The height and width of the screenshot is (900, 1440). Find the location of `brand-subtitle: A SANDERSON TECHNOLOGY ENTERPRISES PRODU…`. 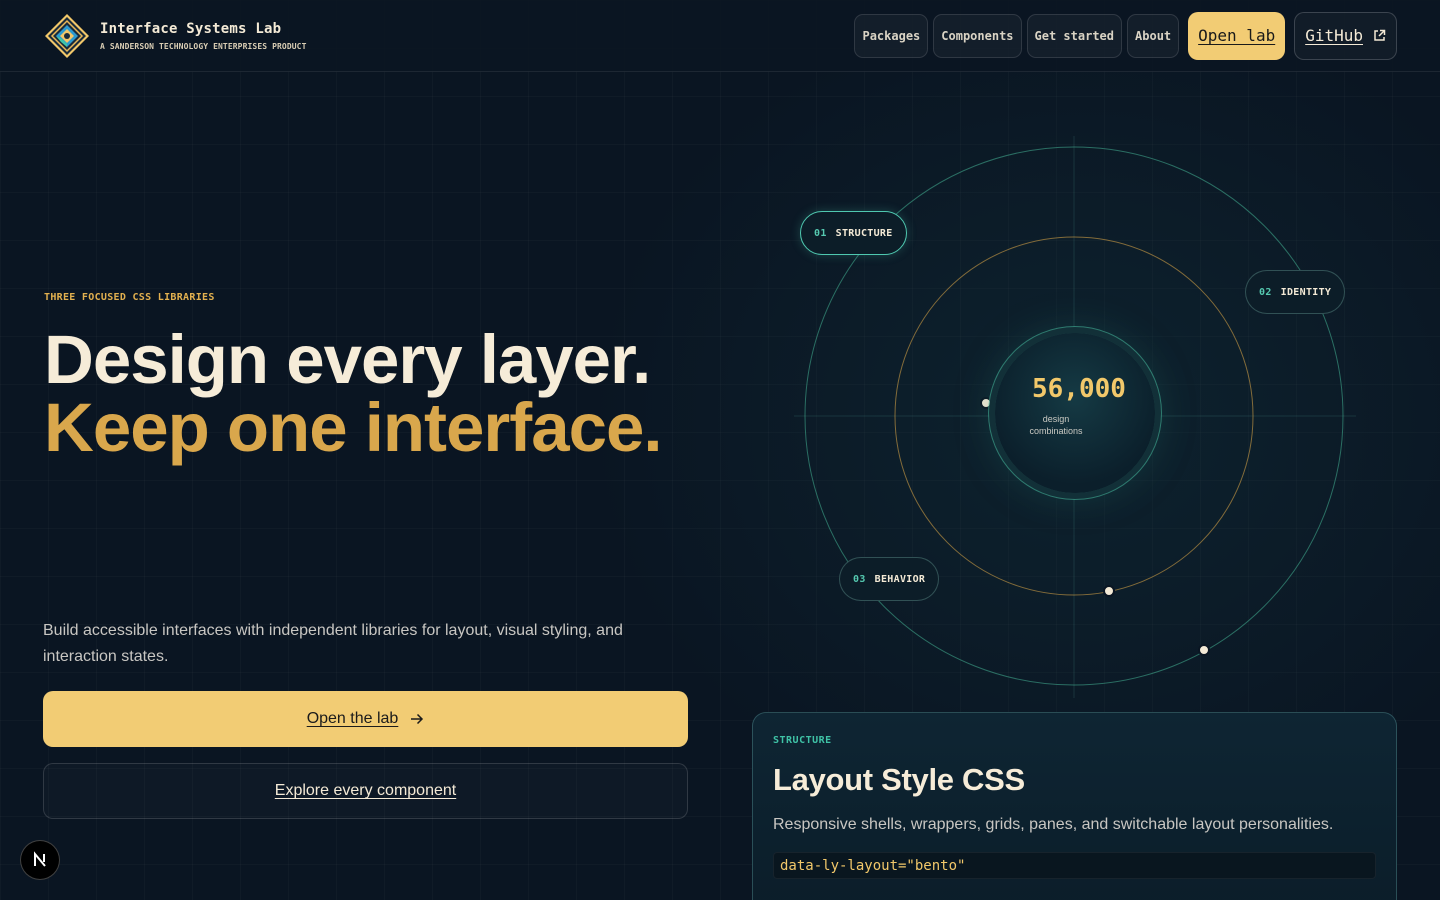

brand-subtitle: A SANDERSON TECHNOLOGY ENTERPRISES PRODU… is located at coordinates (203, 46).